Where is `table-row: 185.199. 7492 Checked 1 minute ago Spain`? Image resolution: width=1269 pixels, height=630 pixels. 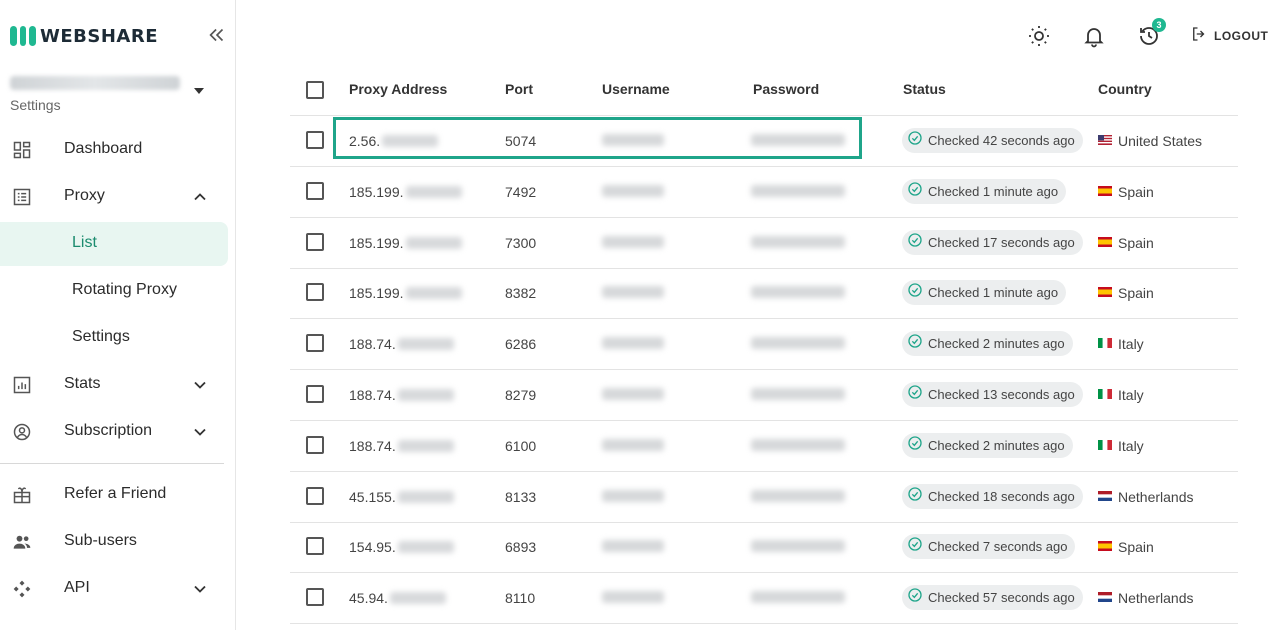
table-row: 185.199. 7492 Checked 1 minute ago Spain is located at coordinates (764, 192).